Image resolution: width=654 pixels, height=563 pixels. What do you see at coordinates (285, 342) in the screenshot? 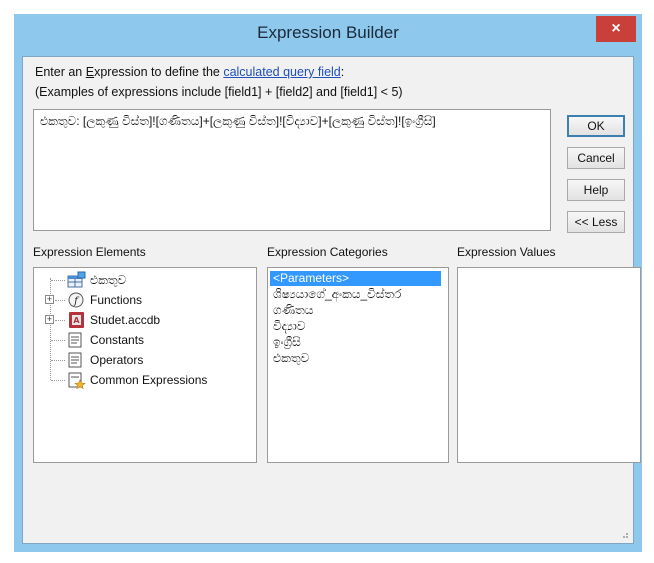
I see `category-item: ඉංග්‍රීසි` at bounding box center [285, 342].